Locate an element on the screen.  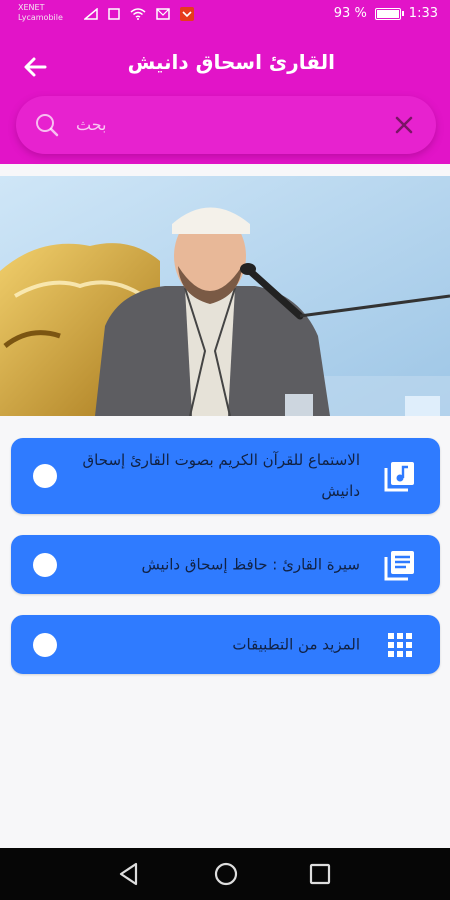
app-header: القارئ اسحاق دانيش is located at coordinates (225, 98).